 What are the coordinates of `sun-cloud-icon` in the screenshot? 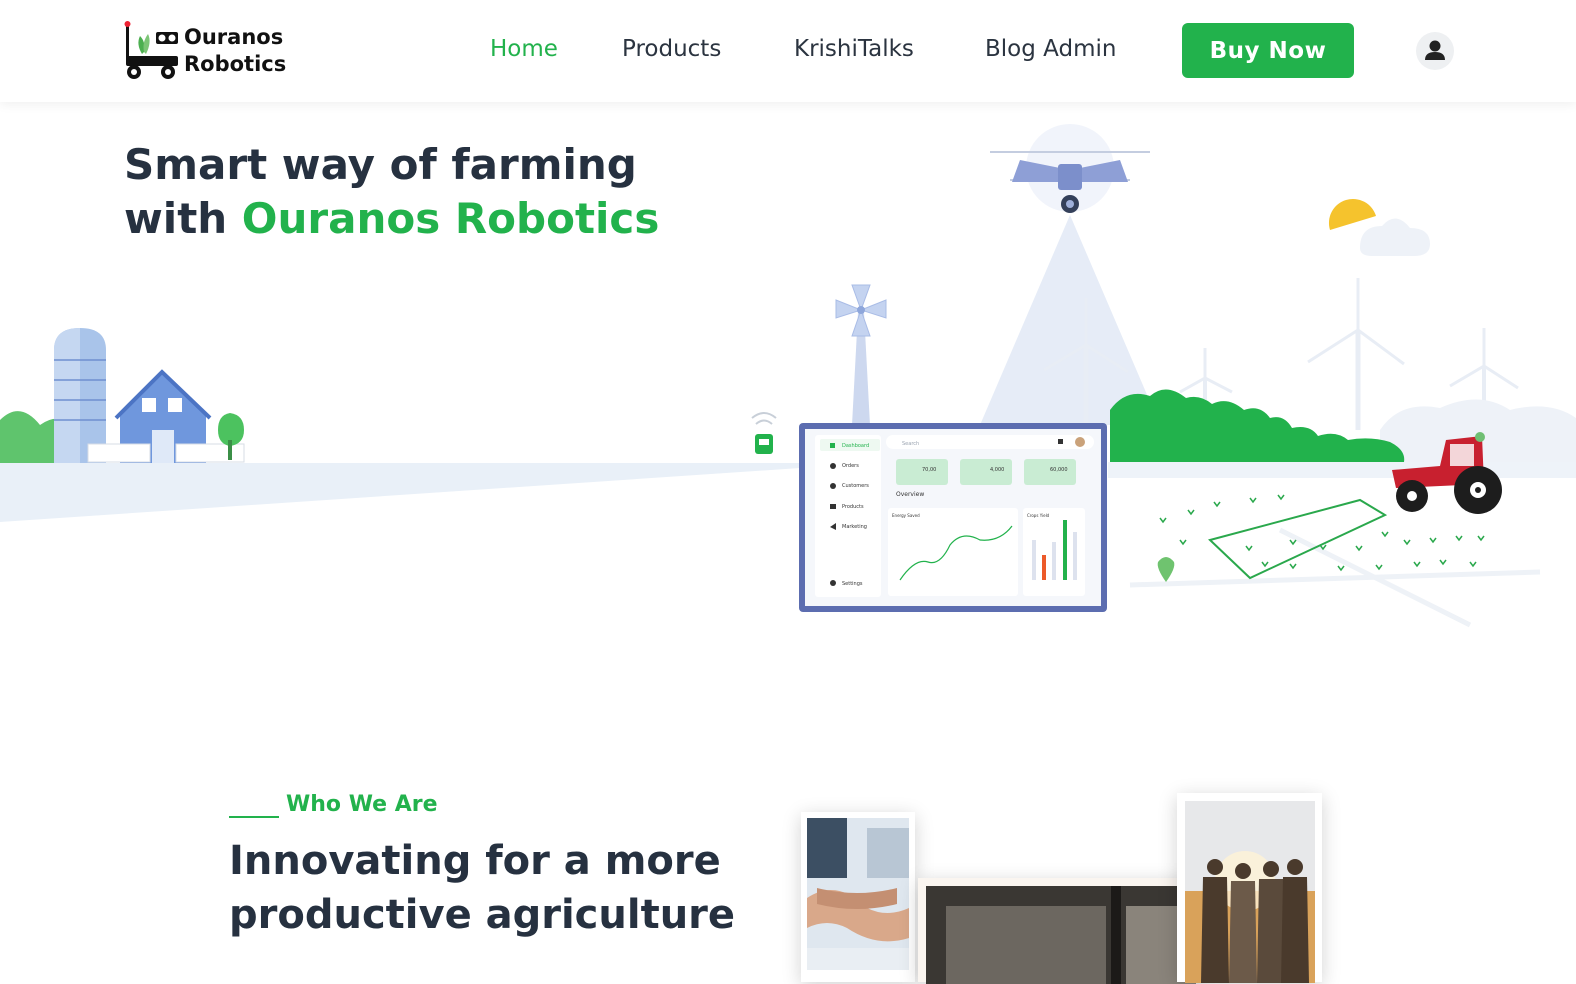 It's located at (1379, 227).